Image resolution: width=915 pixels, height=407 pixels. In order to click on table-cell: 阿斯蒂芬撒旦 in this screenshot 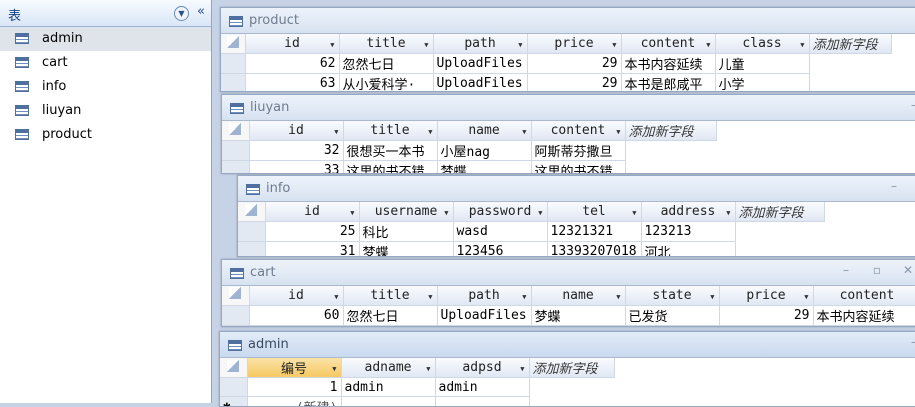, I will do `click(578, 151)`.